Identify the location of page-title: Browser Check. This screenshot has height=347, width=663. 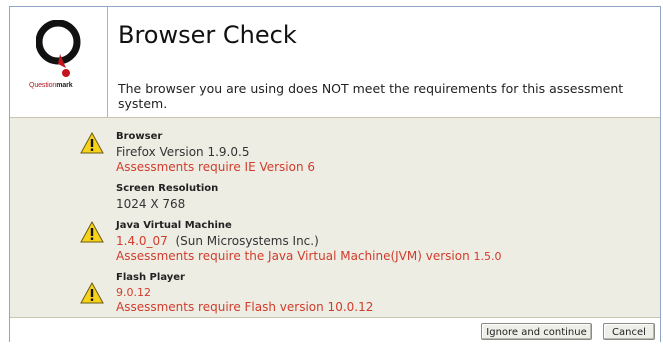
(207, 35).